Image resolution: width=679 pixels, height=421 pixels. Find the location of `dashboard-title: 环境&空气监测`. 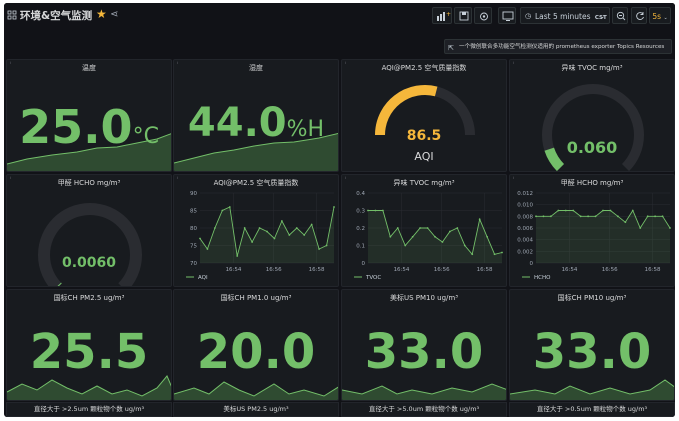

dashboard-title: 环境&空气监测 is located at coordinates (56, 15).